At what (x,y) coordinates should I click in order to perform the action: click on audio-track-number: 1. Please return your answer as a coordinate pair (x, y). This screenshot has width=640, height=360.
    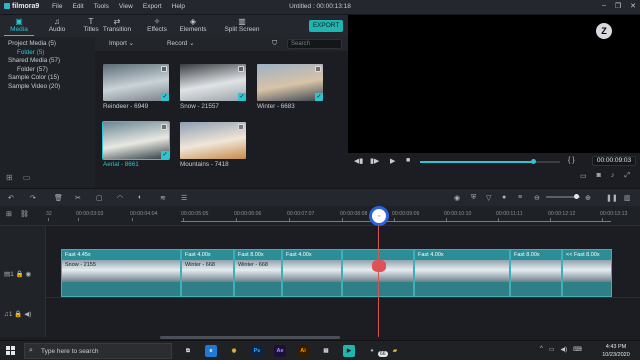
    Looking at the image, I should click on (10, 314).